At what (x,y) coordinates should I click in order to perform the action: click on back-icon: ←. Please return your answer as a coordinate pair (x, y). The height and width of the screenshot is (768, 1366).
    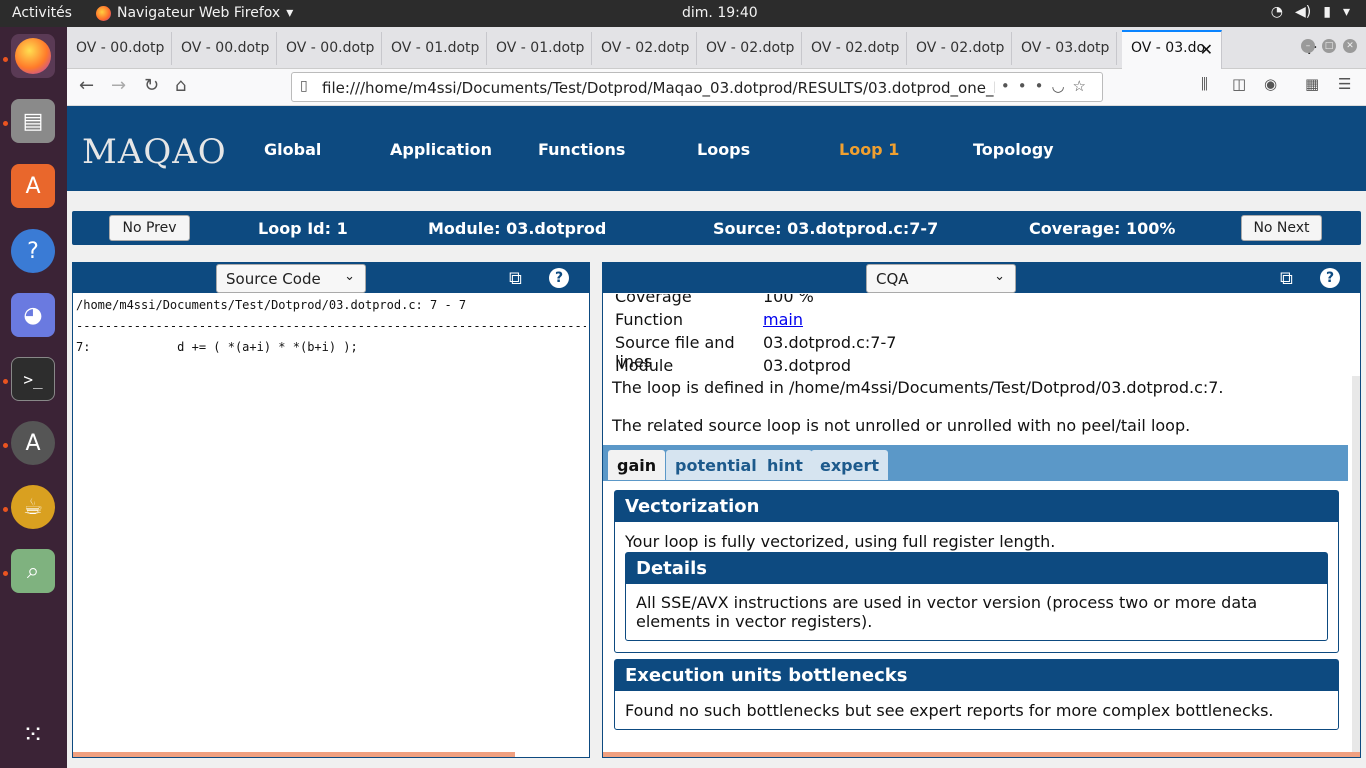
    Looking at the image, I should click on (86, 85).